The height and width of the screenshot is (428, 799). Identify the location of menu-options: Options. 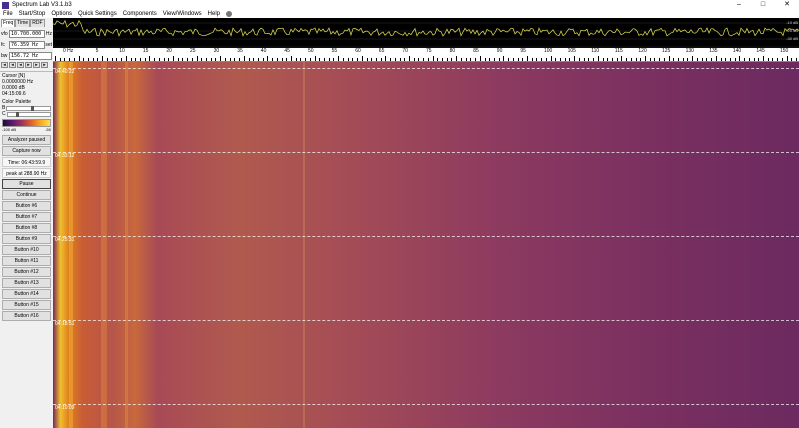
(61, 14).